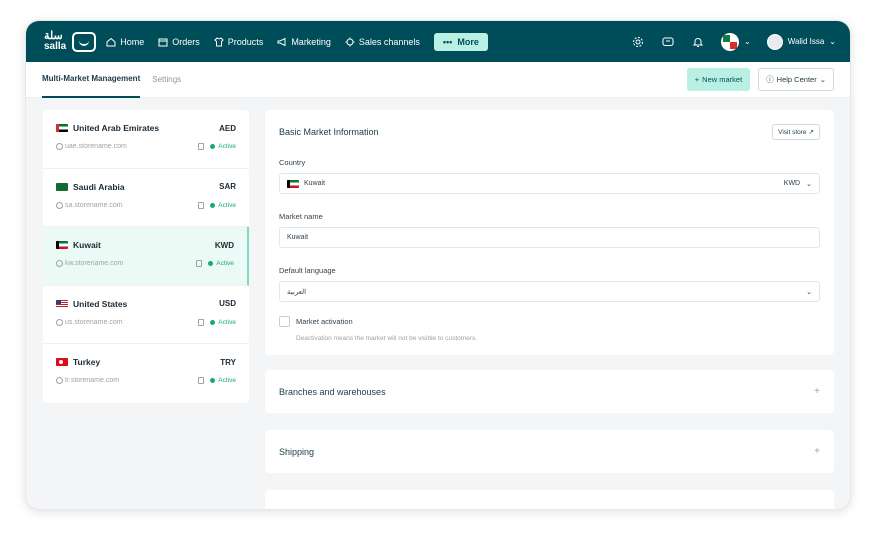  I want to click on market-domain: us.storename.com, so click(94, 322).